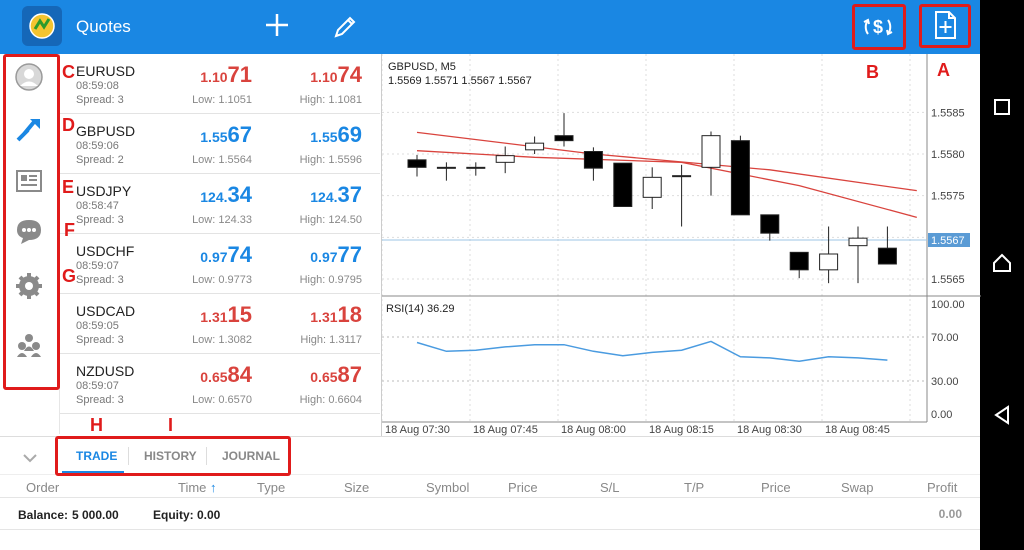  What do you see at coordinates (681, 430) in the screenshot?
I see `time-tick-label: 18 Aug 08:15` at bounding box center [681, 430].